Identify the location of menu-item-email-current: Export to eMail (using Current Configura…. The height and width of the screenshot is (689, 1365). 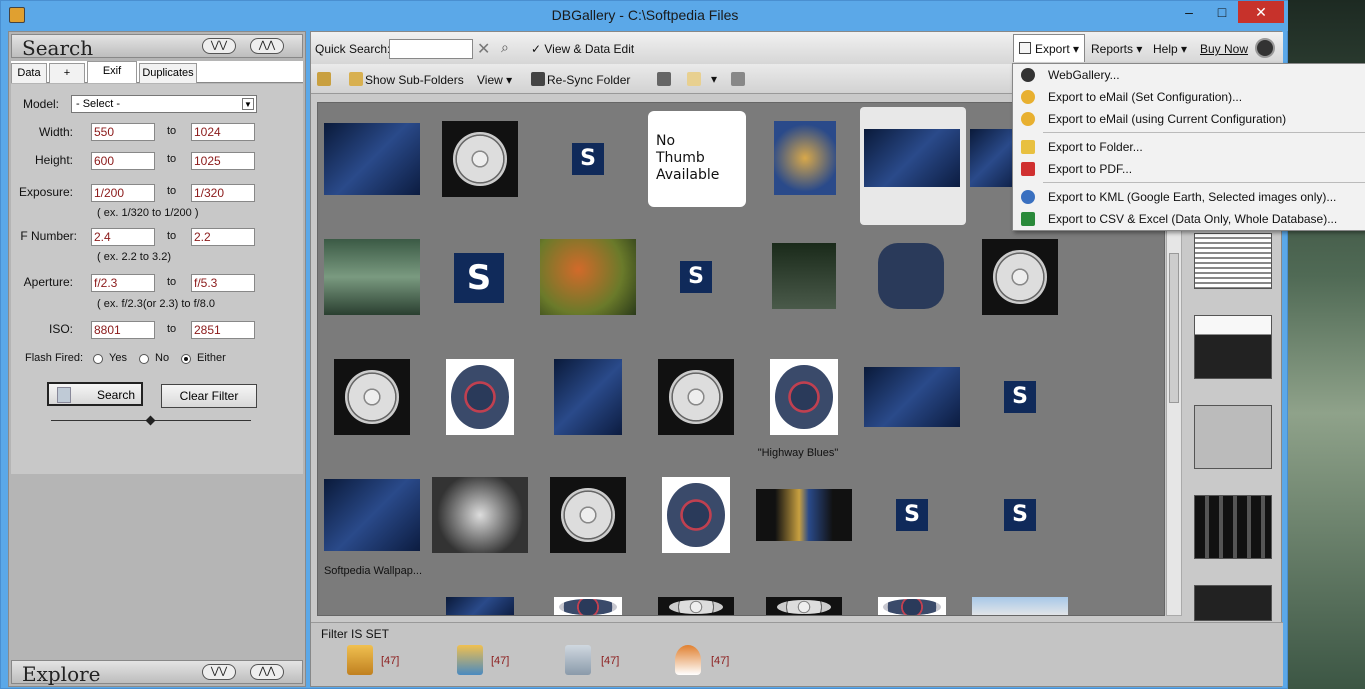
(1189, 119).